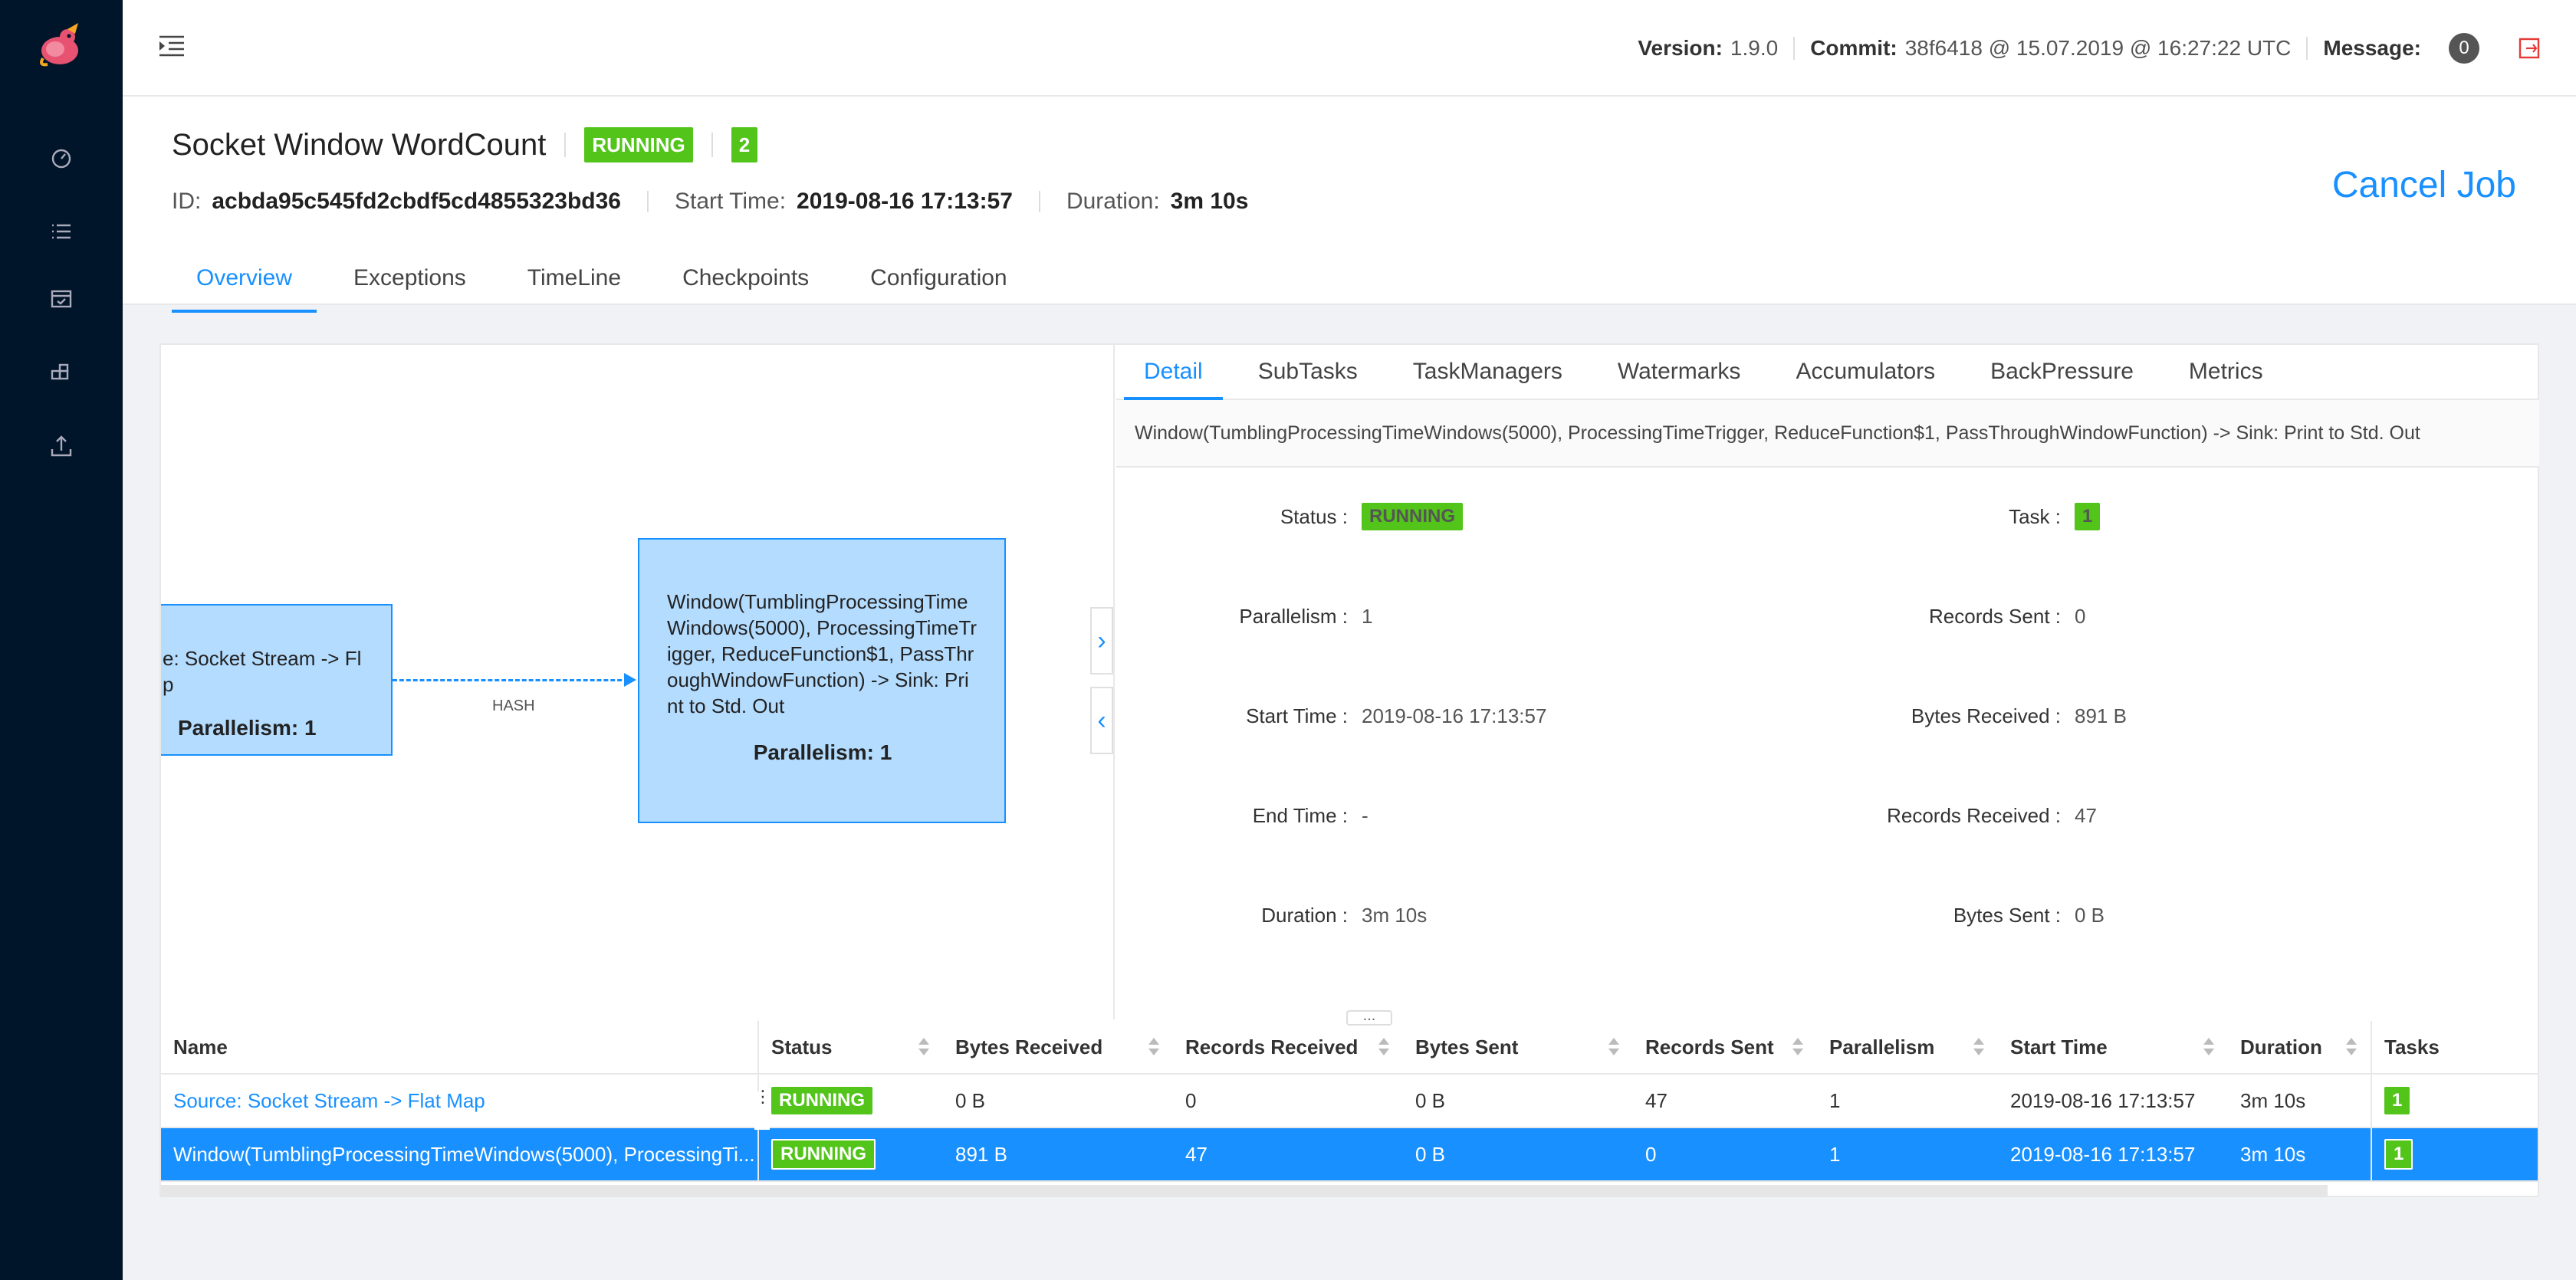 Image resolution: width=2576 pixels, height=1280 pixels. What do you see at coordinates (2281, 1046) in the screenshot?
I see `col-duration-label: Duration` at bounding box center [2281, 1046].